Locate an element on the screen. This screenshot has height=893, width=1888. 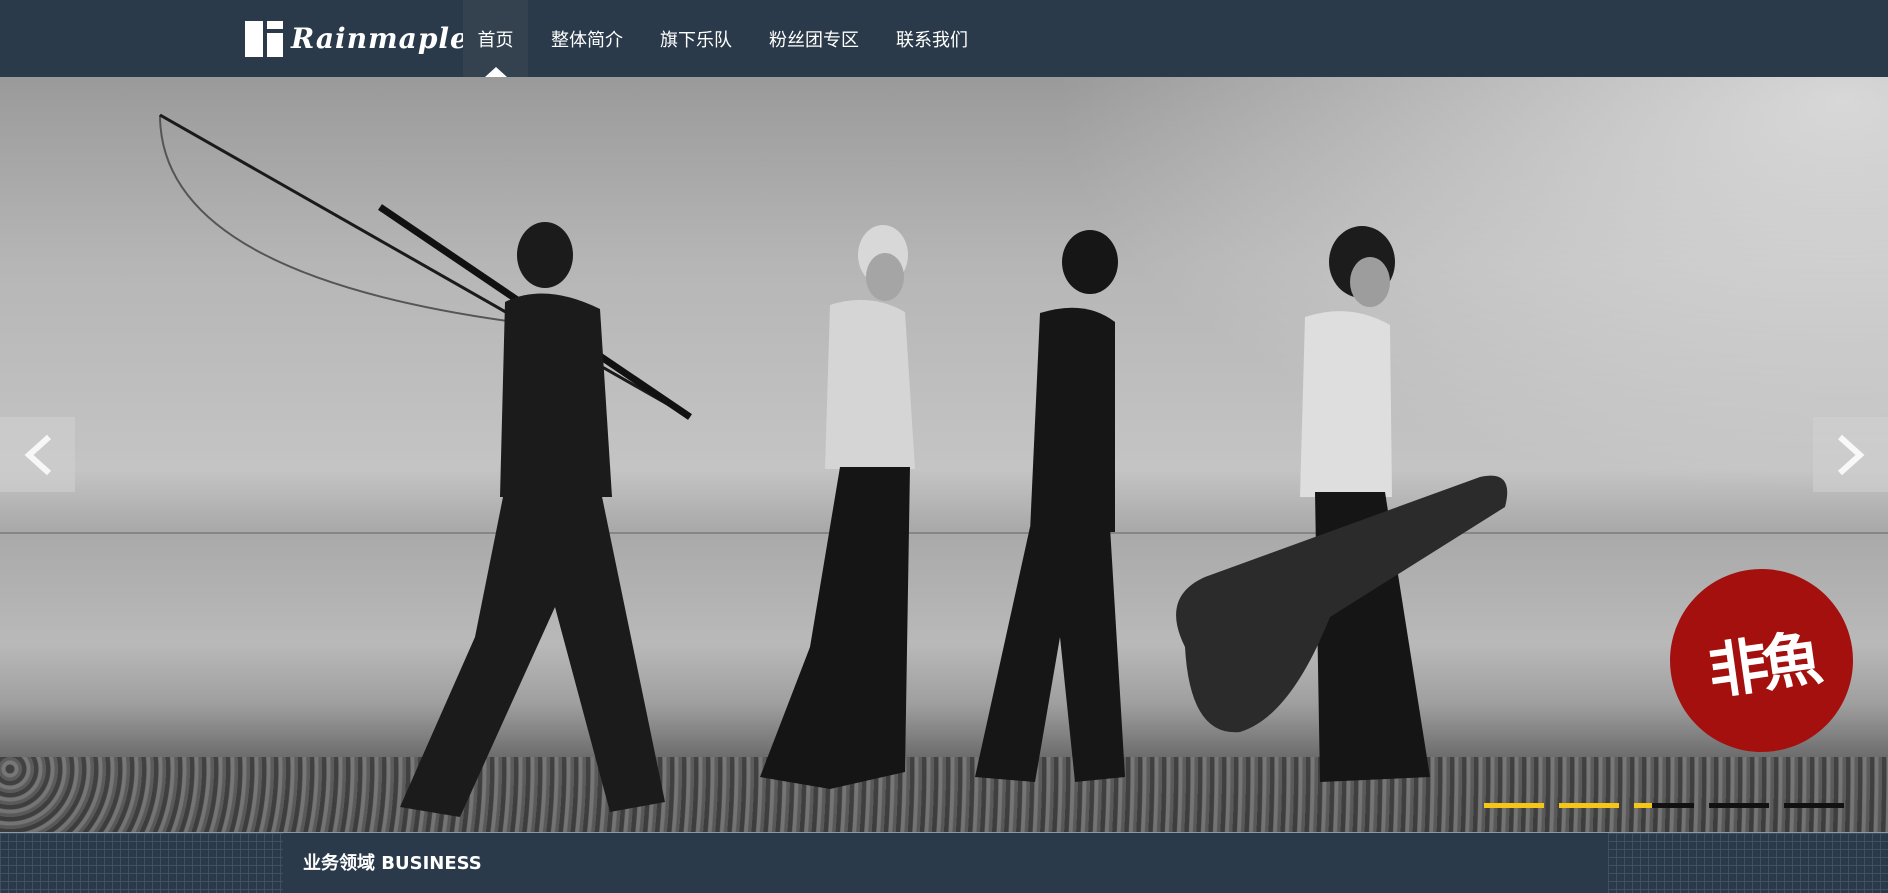
slider-pagination is located at coordinates (1664, 805).